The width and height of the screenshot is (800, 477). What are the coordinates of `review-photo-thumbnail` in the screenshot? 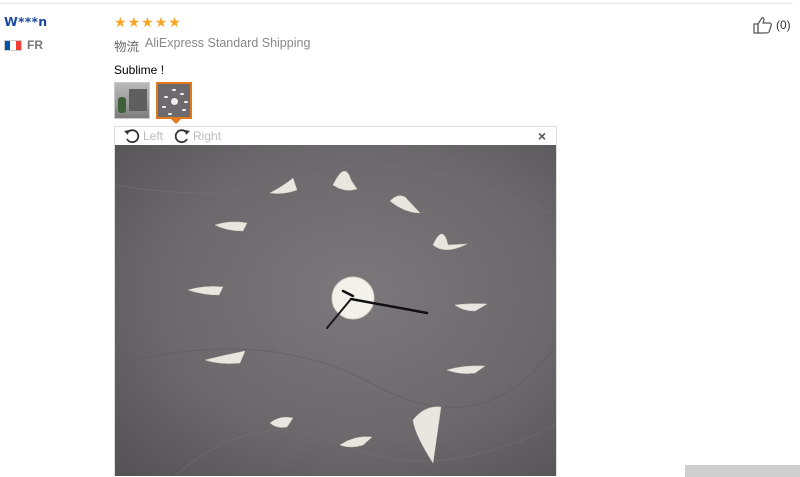 It's located at (132, 100).